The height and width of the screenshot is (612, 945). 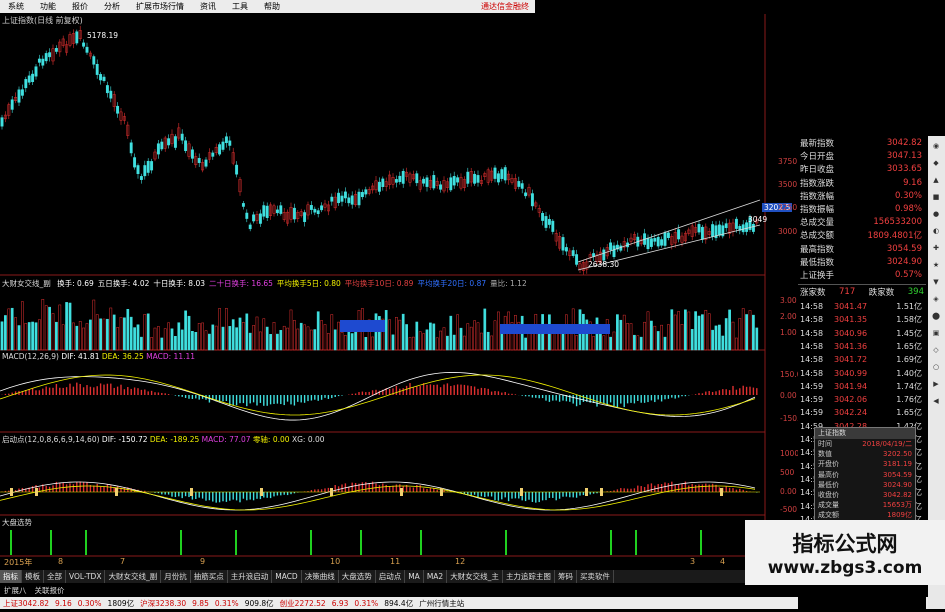 What do you see at coordinates (15, 590) in the screenshot?
I see `extension-tab: 扩展八` at bounding box center [15, 590].